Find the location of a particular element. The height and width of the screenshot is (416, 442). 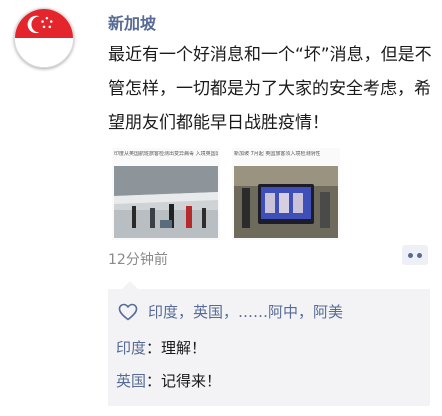

heart-icon is located at coordinates (128, 311).